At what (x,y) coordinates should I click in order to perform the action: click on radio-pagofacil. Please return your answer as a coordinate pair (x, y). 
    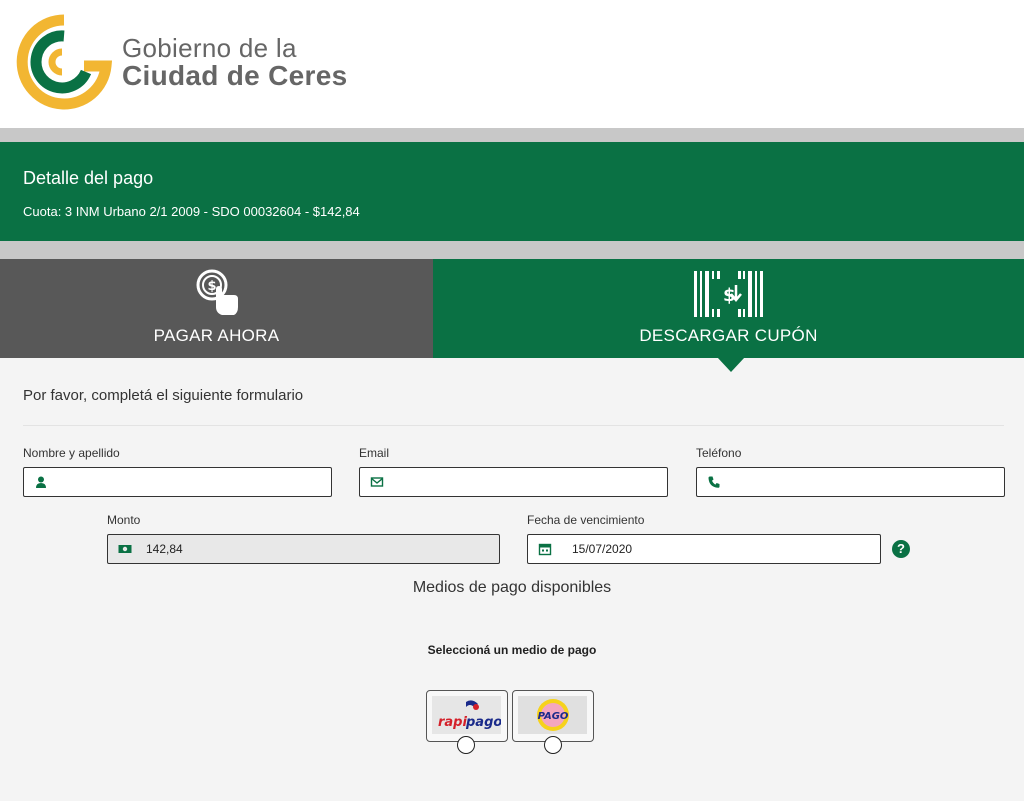
    Looking at the image, I should click on (553, 745).